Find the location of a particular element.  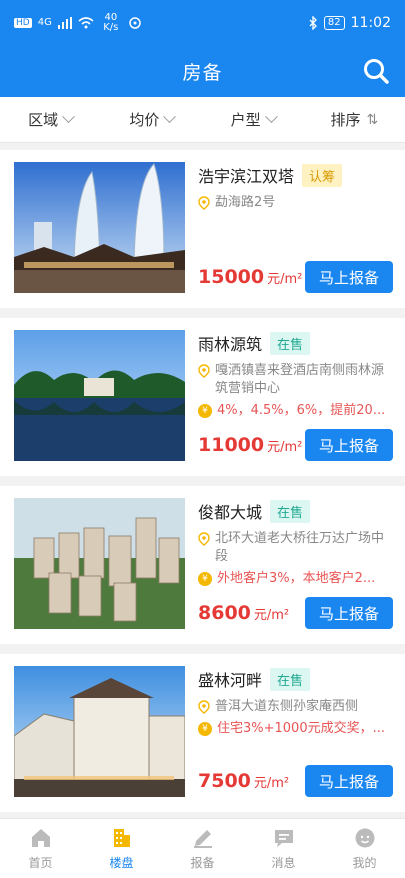

tab-report-label: 报备 is located at coordinates (202, 863).